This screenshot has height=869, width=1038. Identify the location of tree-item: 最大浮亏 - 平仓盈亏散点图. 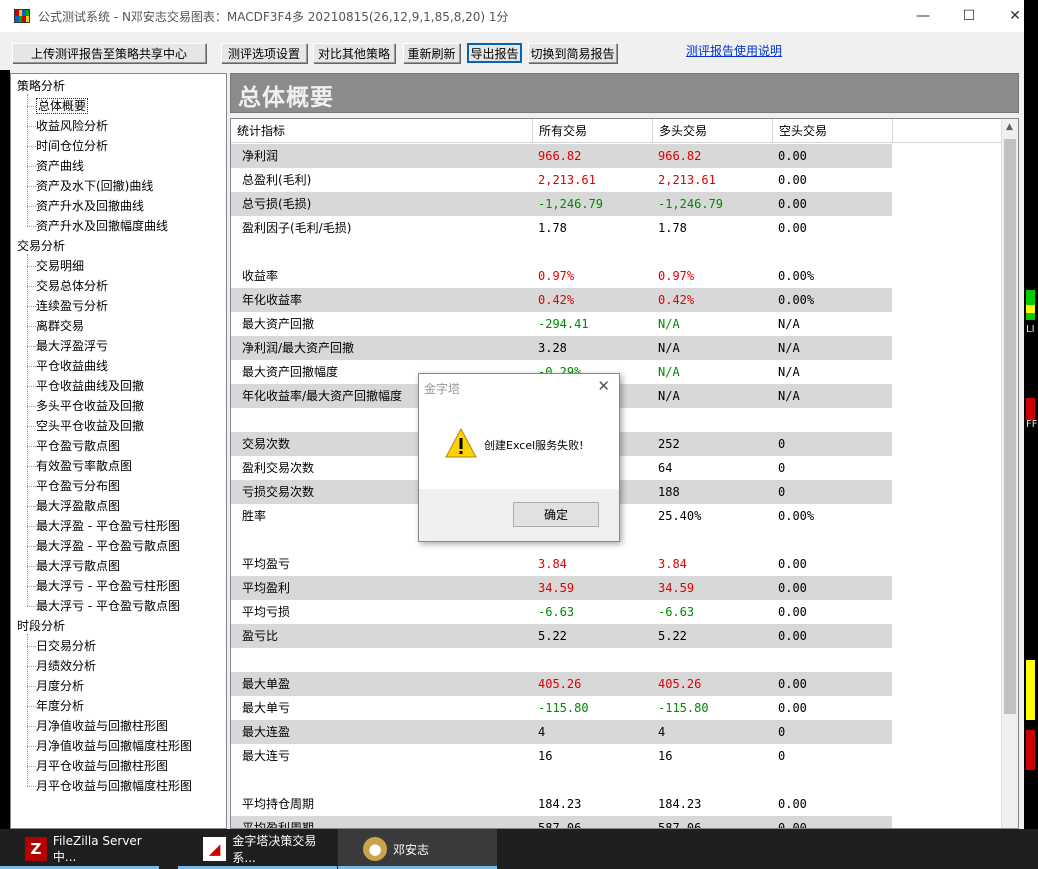
(108, 606).